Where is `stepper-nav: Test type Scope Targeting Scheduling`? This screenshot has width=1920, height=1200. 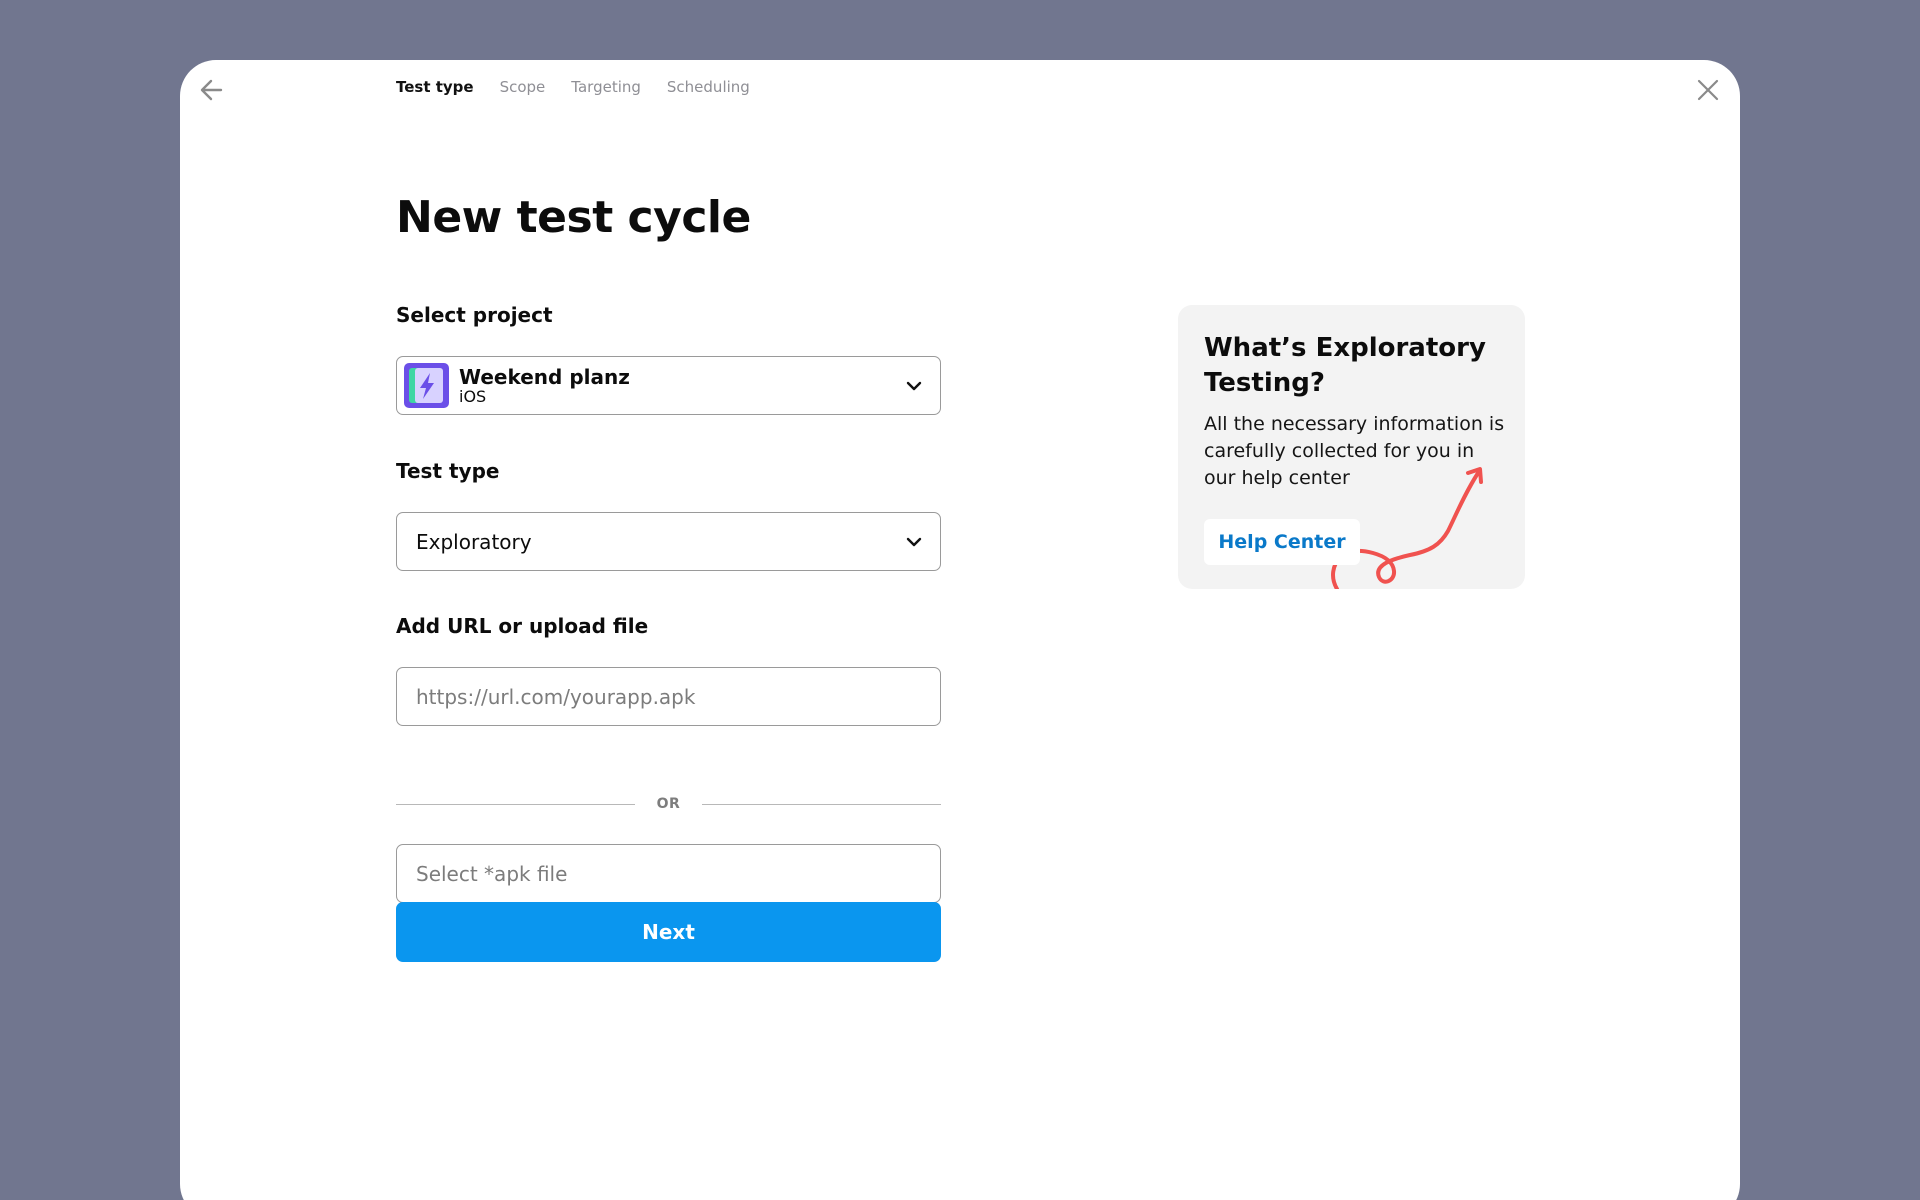 stepper-nav: Test type Scope Targeting Scheduling is located at coordinates (573, 87).